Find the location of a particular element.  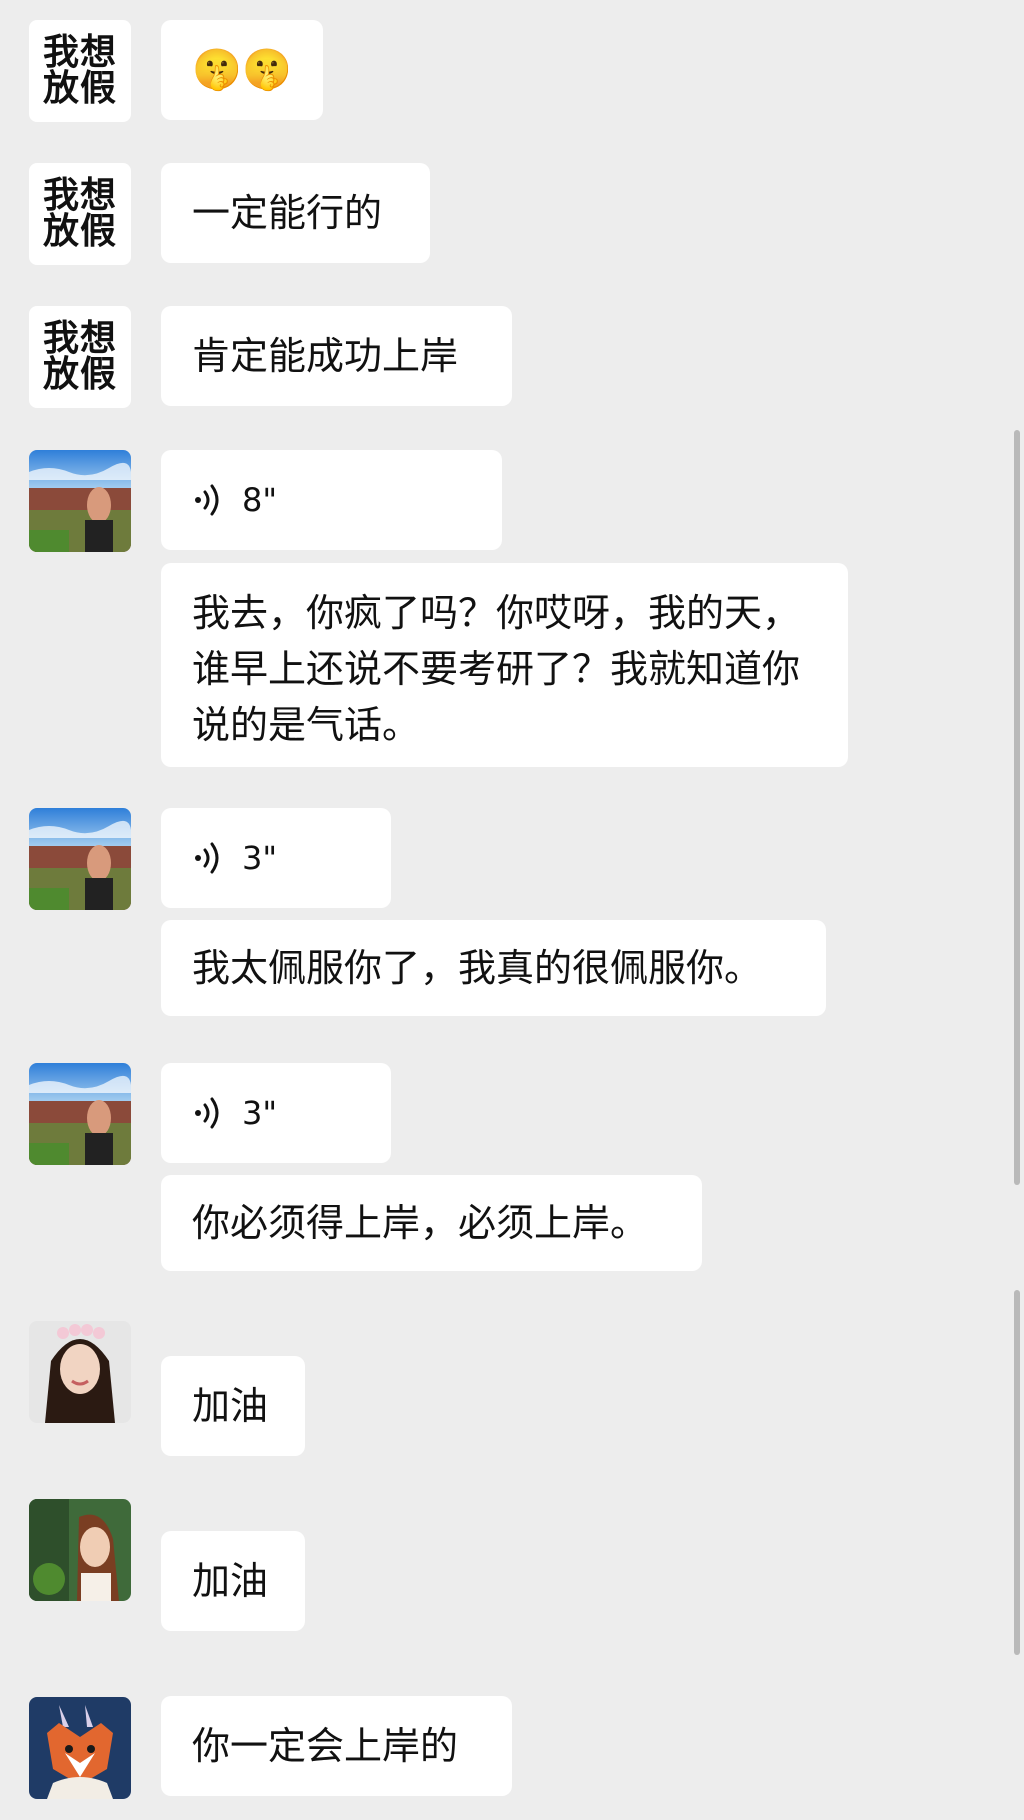

avatar-fox-character-image is located at coordinates (80, 1748).